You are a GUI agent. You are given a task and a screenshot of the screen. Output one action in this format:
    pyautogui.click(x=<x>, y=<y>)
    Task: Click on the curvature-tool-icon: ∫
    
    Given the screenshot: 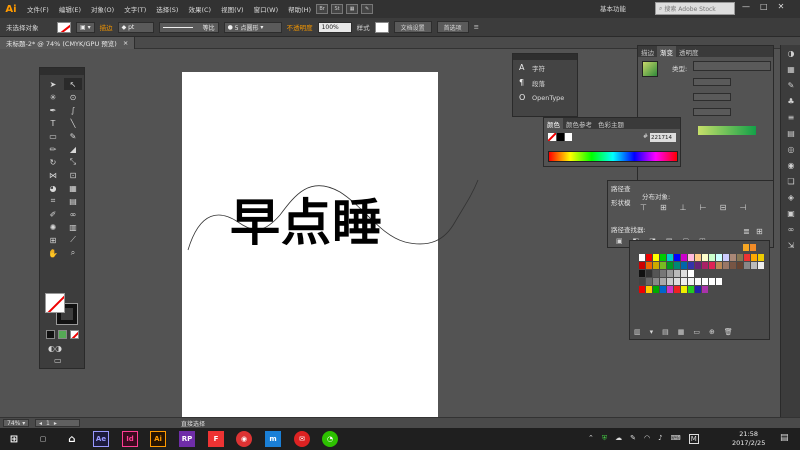 What is the action you would take?
    pyautogui.click(x=73, y=110)
    